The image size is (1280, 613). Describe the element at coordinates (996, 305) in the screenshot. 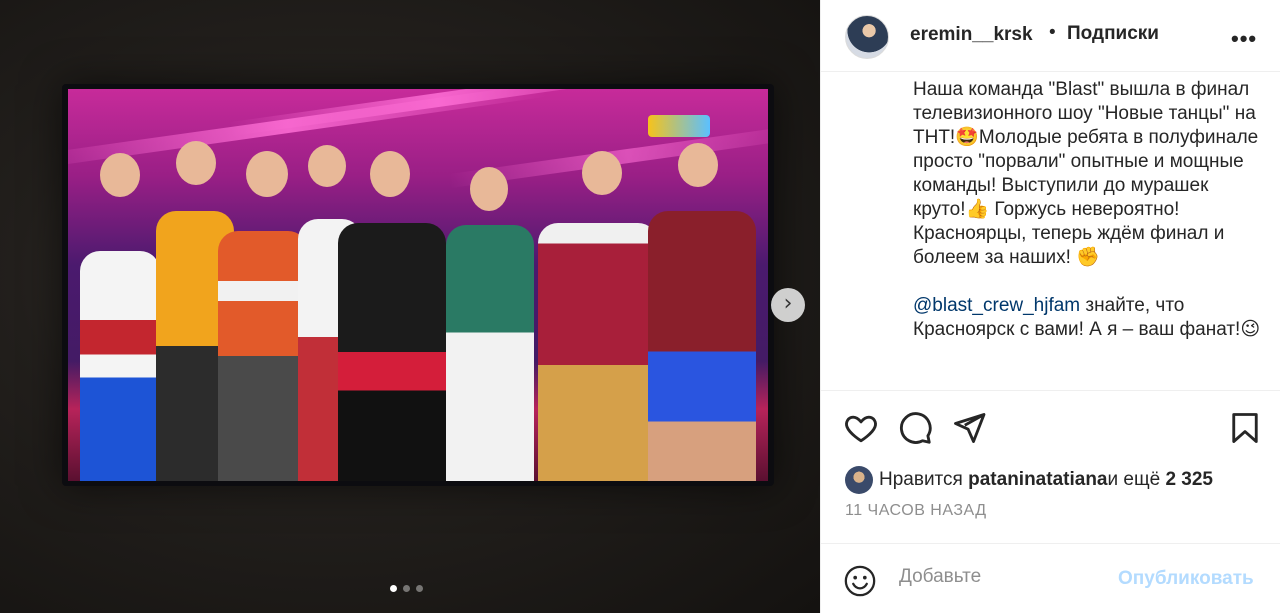

I see `mention-link: @blast_crew_hjfam` at that location.